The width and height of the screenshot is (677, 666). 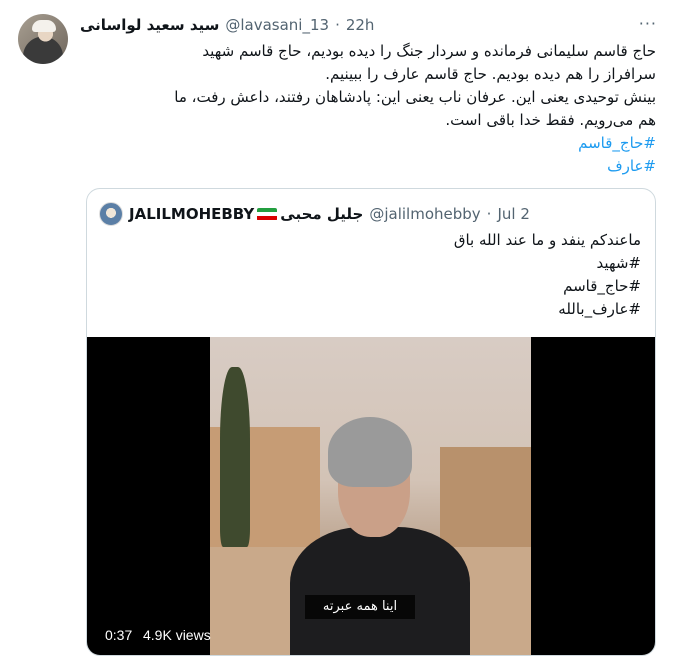 I want to click on avatar-turban, so click(x=44, y=26).